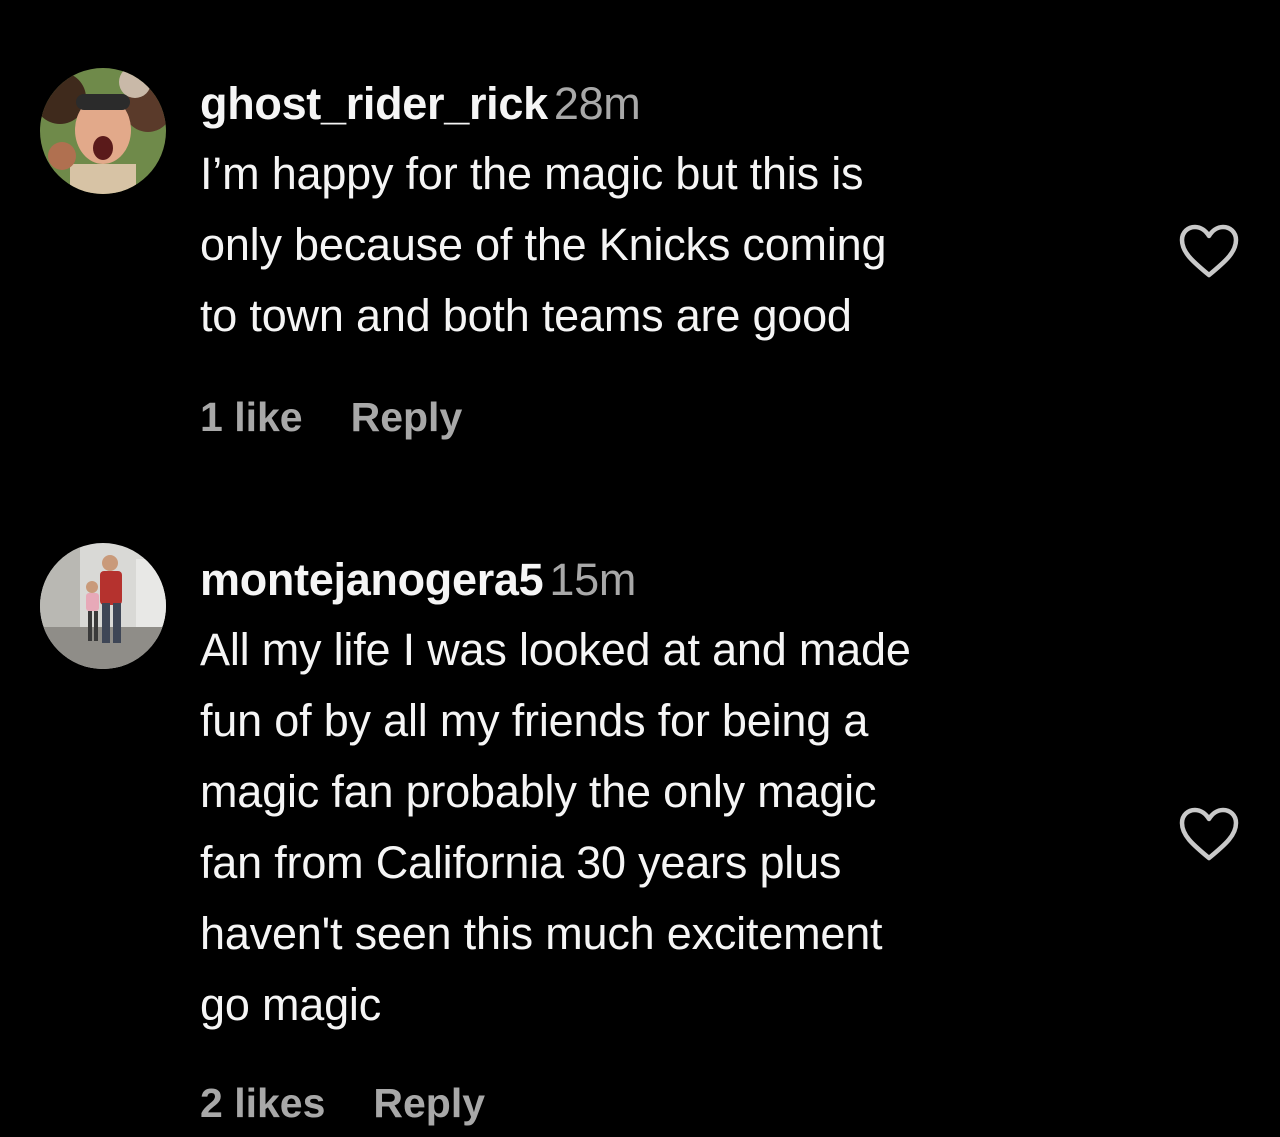 The height and width of the screenshot is (1137, 1280). What do you see at coordinates (597, 103) in the screenshot?
I see `timestamp: 28m` at bounding box center [597, 103].